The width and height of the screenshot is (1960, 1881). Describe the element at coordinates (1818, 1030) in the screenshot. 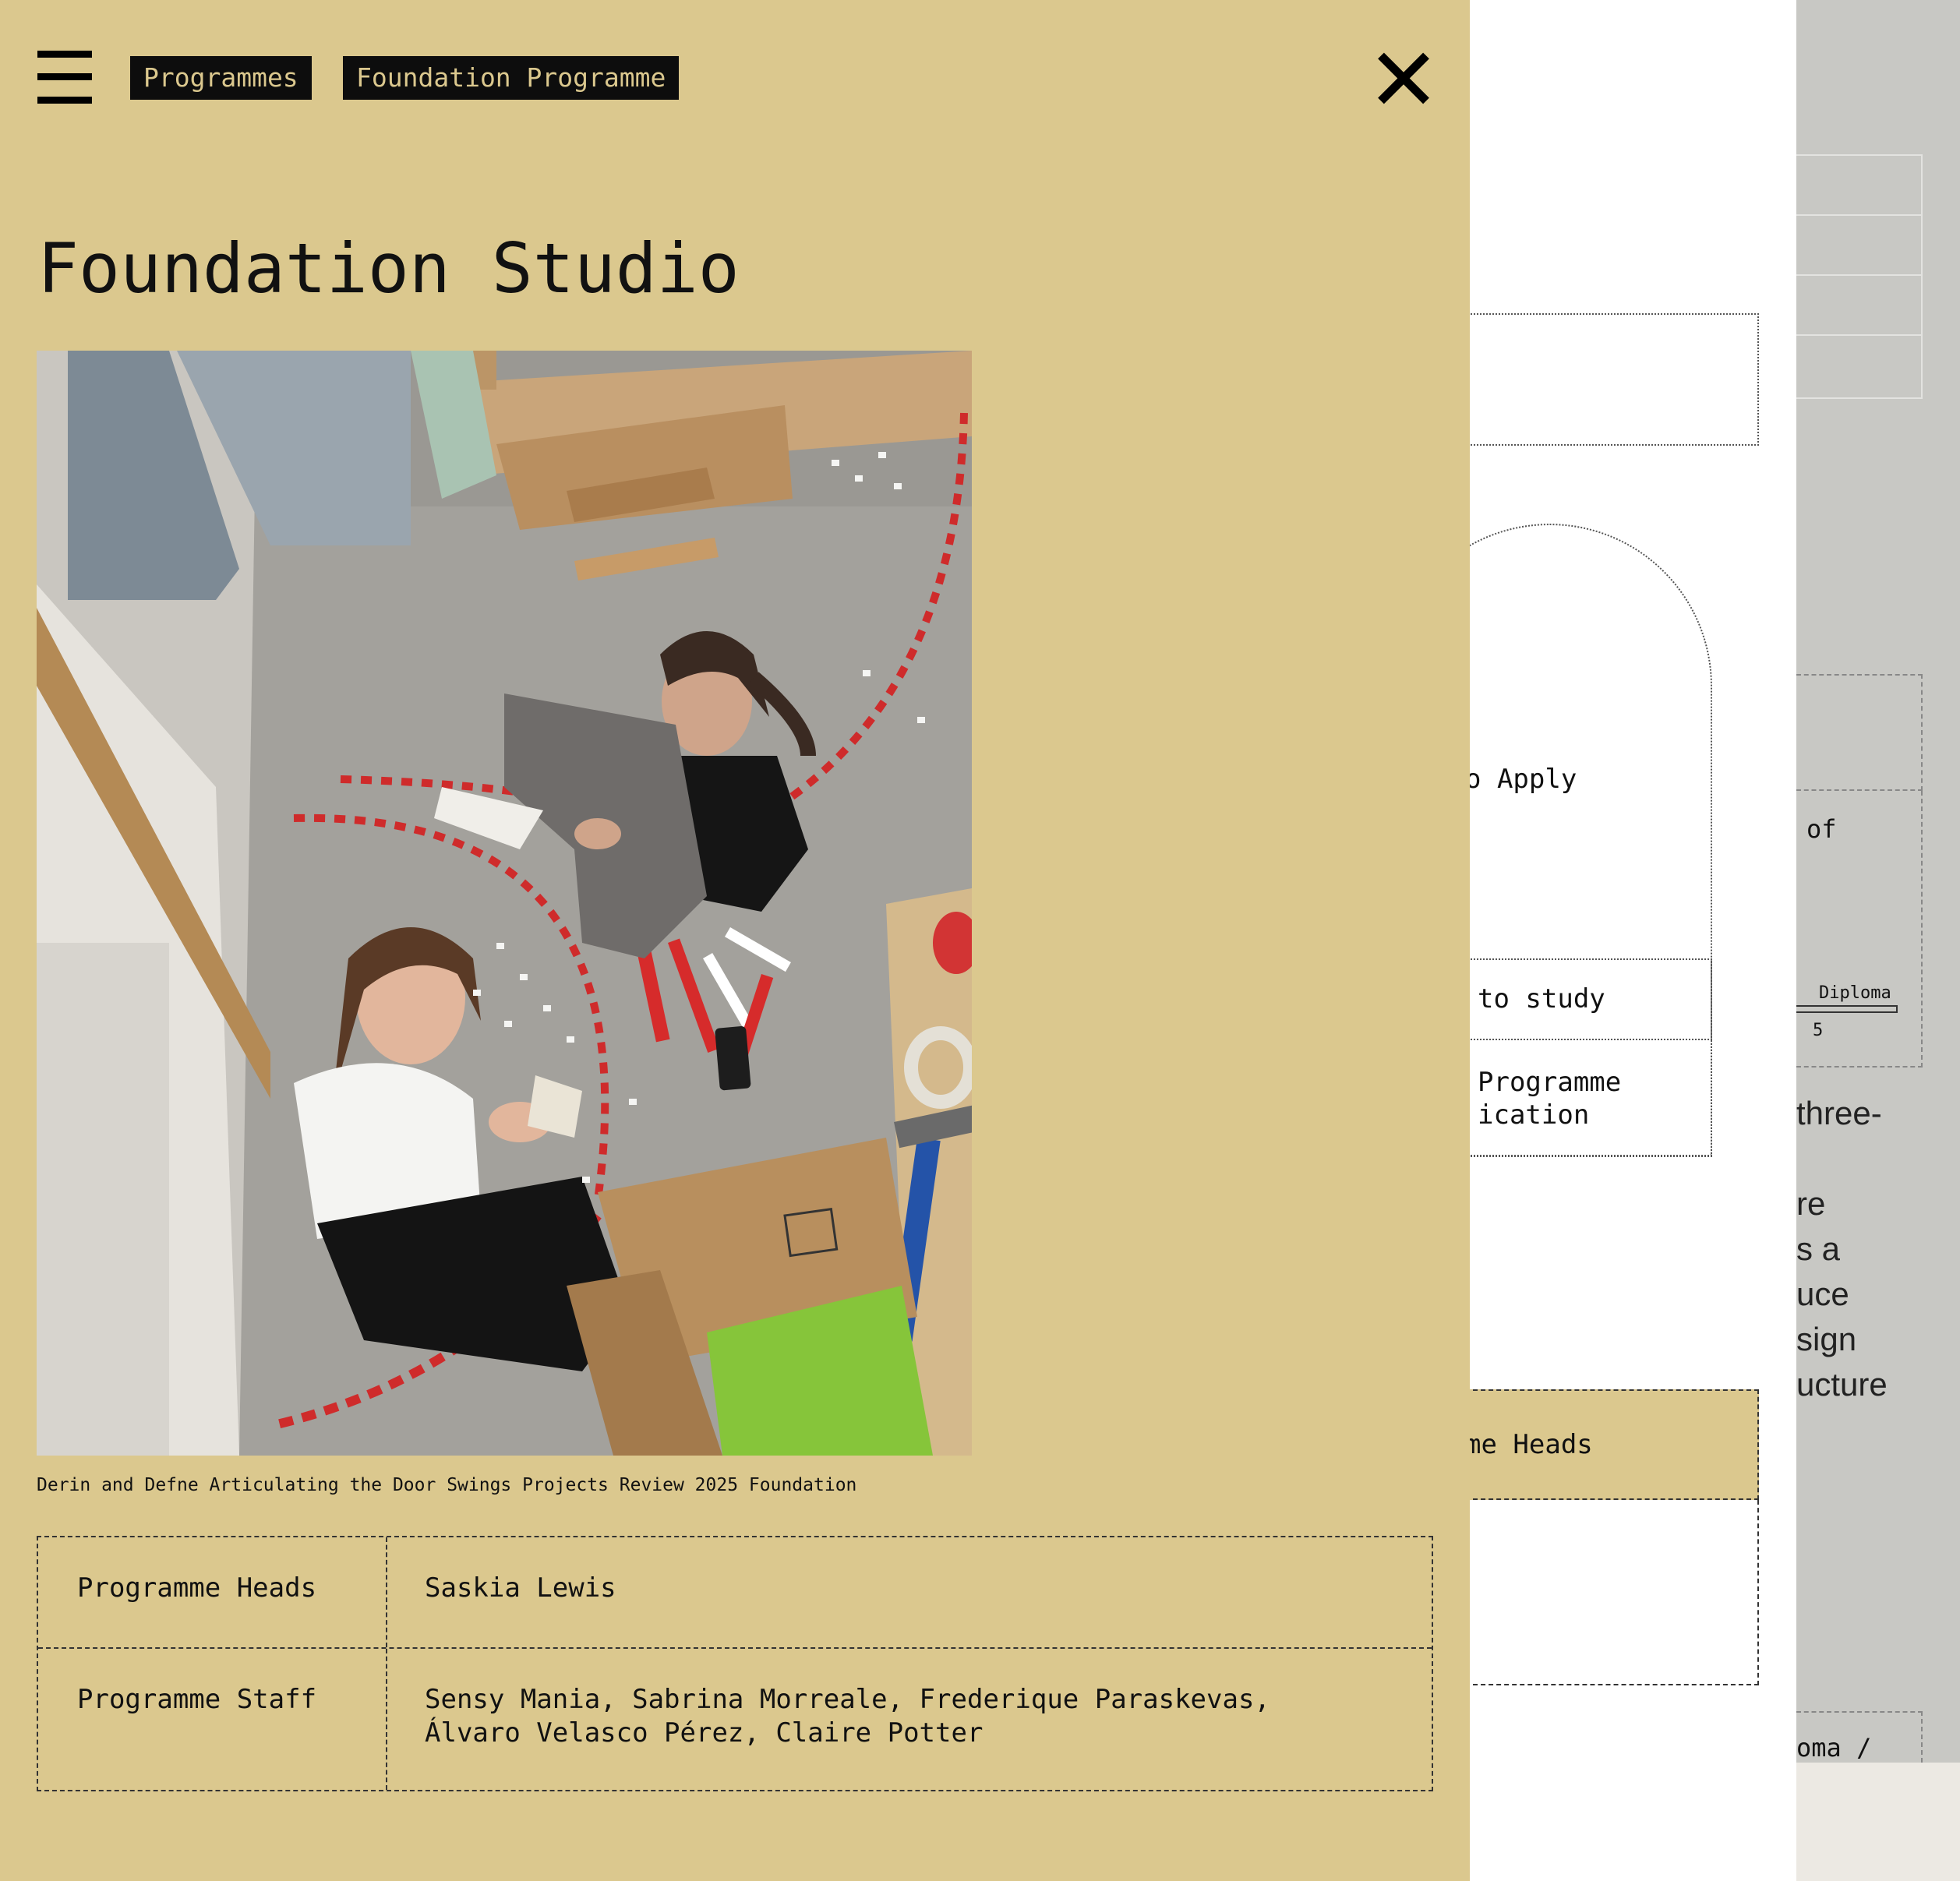

I see `background-number: 5` at that location.